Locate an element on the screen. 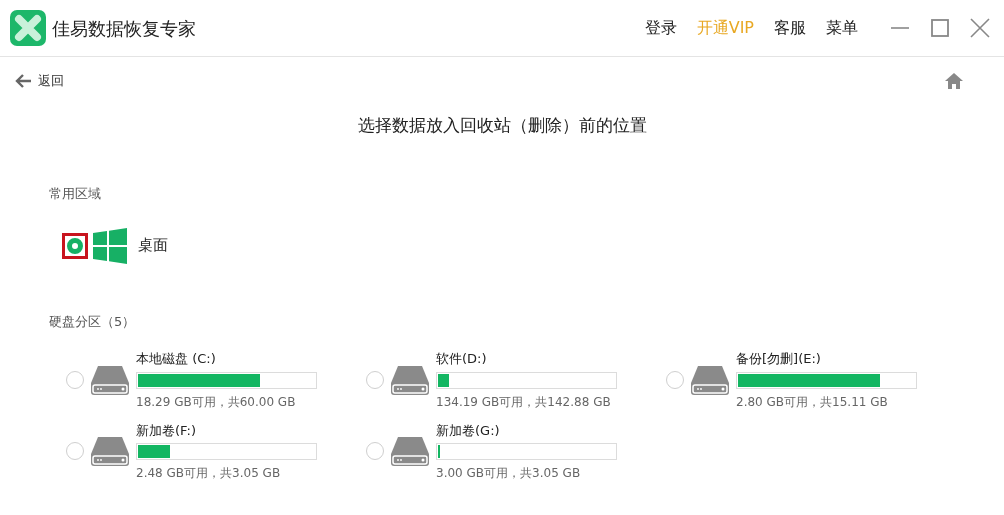 The image size is (1004, 515). app-title: 佳易数据恢复专家 is located at coordinates (124, 28).